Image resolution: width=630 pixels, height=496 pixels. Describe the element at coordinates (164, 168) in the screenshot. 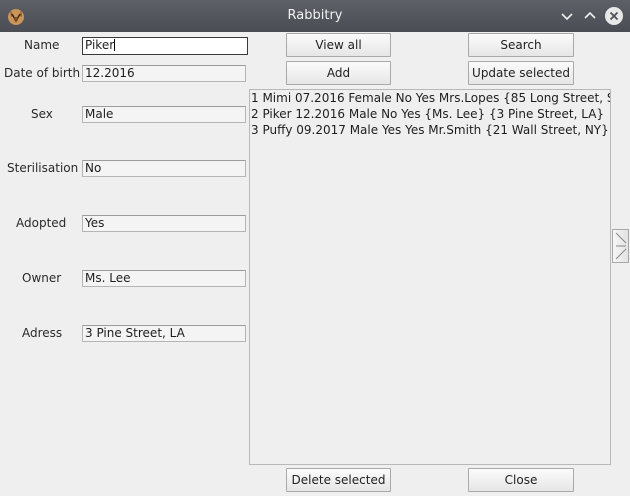

I see `sterilisation-field: No` at that location.